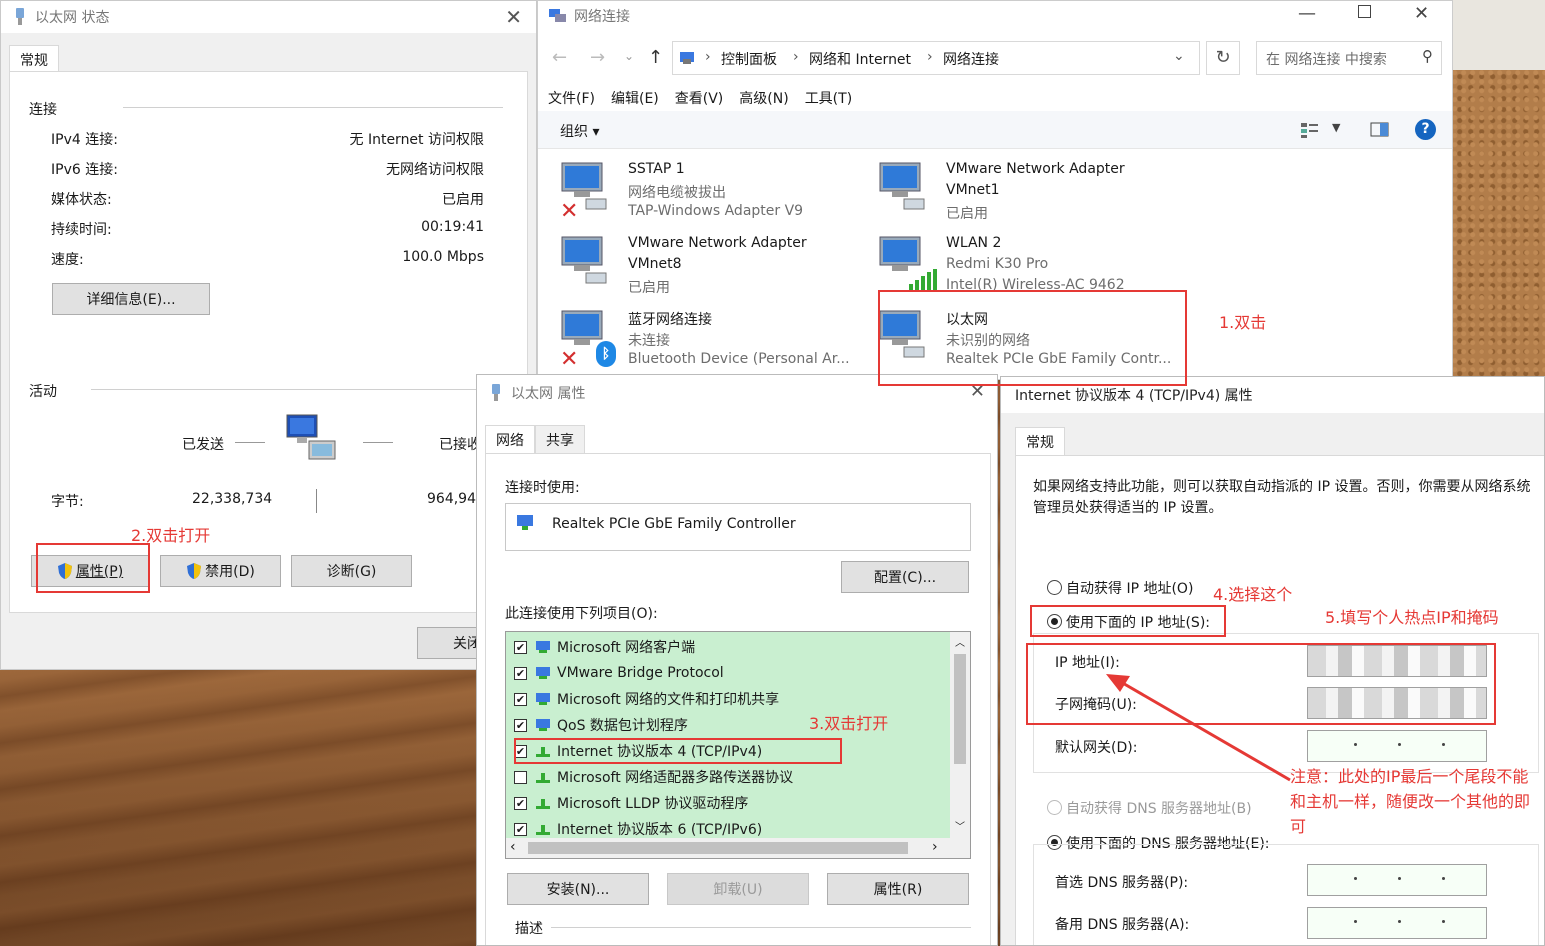  I want to click on view-options-icon, so click(1310, 130).